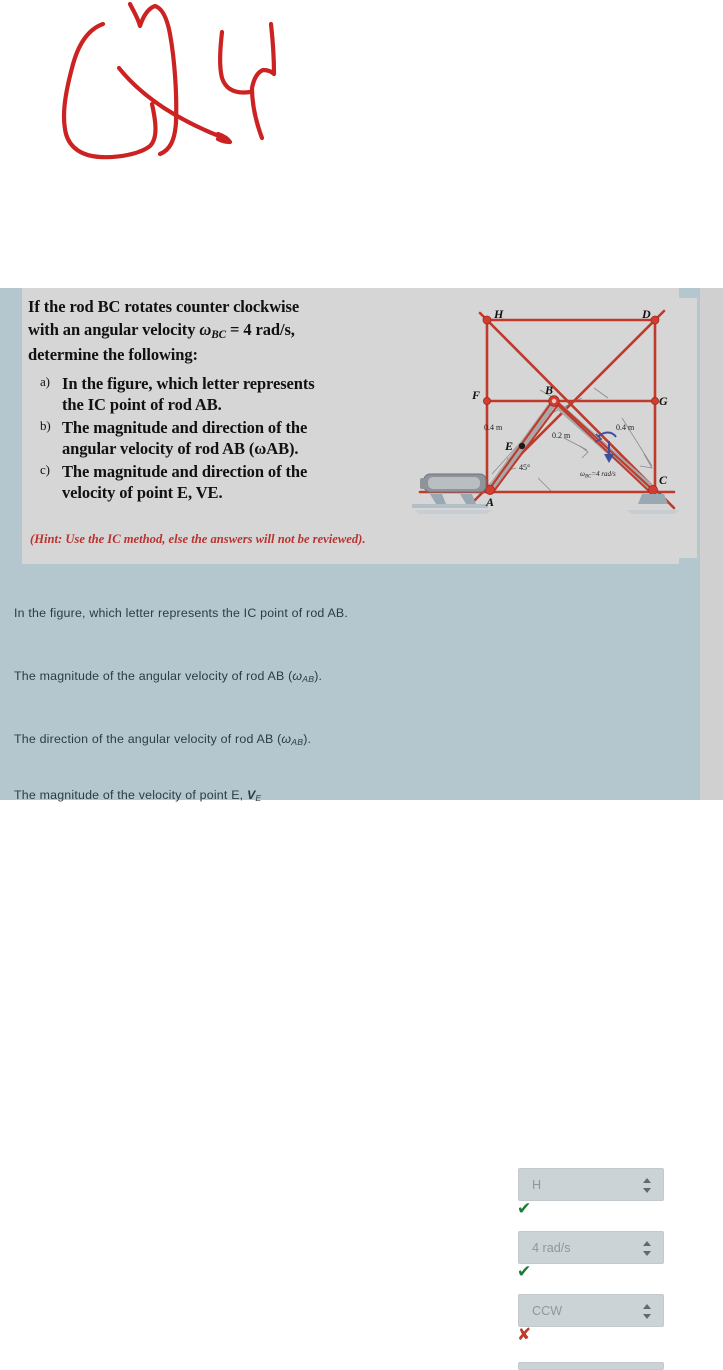 Image resolution: width=723 pixels, height=1370 pixels. I want to click on item-c-line2: velocity of point E, VE., so click(142, 493).